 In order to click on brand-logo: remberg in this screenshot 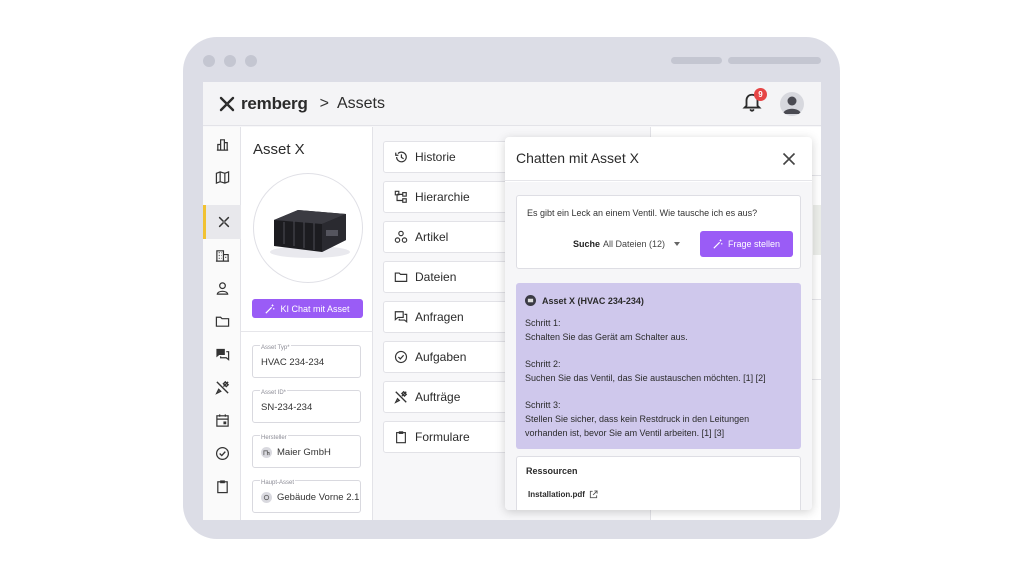, I will do `click(263, 104)`.